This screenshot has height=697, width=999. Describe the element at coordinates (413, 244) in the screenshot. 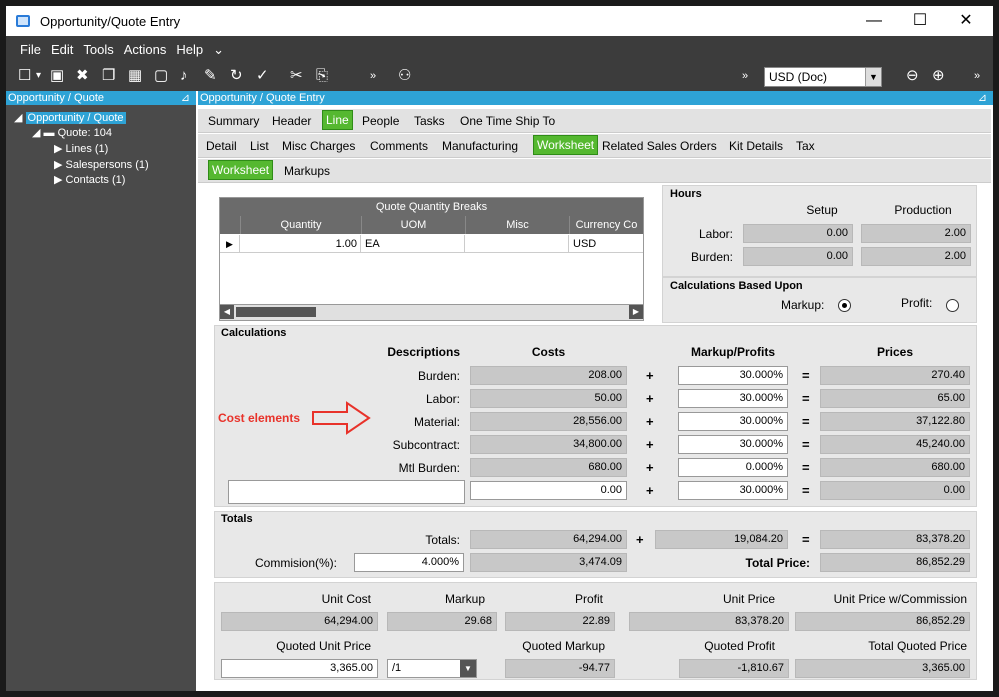

I see `cell-uom: EA` at that location.